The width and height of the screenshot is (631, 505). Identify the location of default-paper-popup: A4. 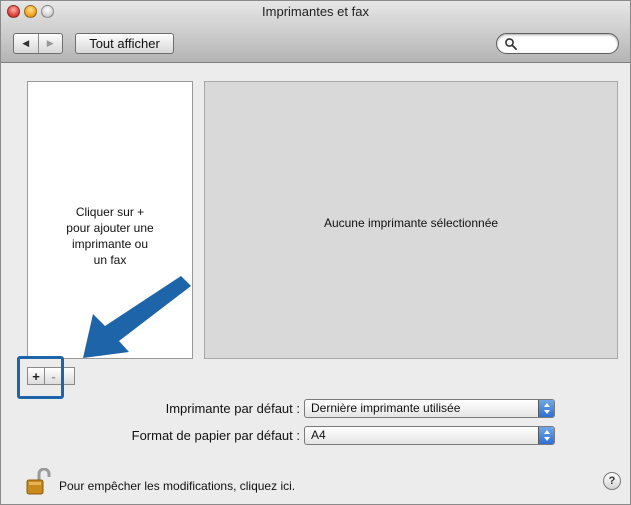
(429, 435).